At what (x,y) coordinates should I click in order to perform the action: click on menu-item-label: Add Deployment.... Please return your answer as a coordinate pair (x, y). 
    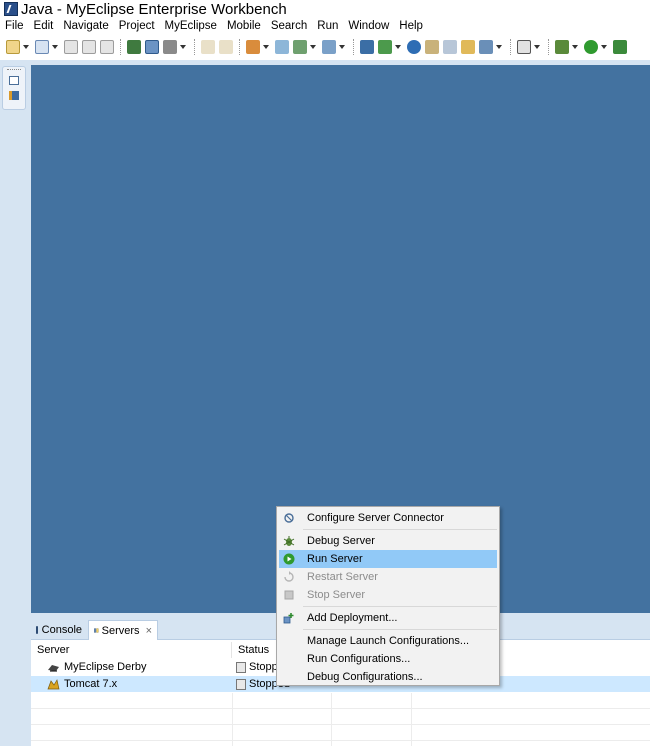
    Looking at the image, I should click on (352, 618).